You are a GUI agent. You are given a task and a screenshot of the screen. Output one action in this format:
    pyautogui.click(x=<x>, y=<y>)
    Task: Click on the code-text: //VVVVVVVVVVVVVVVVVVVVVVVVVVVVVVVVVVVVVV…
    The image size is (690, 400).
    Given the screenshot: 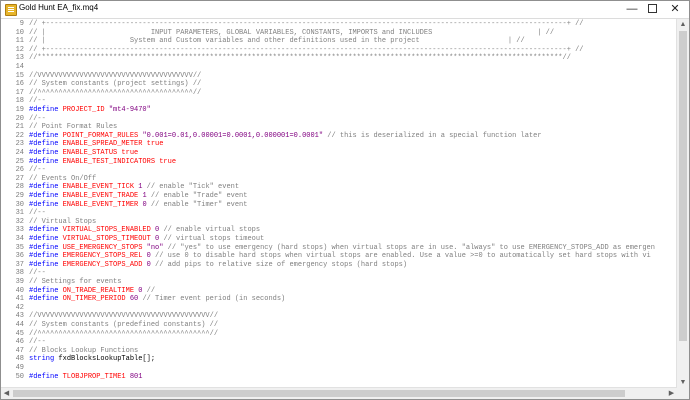 What is the action you would take?
    pyautogui.click(x=123, y=316)
    